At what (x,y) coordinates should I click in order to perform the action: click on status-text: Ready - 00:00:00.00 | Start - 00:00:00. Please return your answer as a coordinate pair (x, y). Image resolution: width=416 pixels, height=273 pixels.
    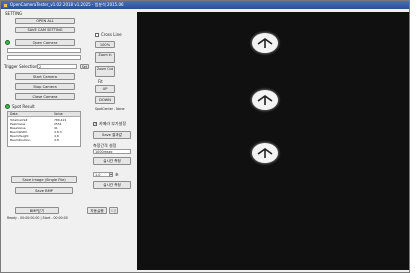
    Looking at the image, I should click on (37, 218).